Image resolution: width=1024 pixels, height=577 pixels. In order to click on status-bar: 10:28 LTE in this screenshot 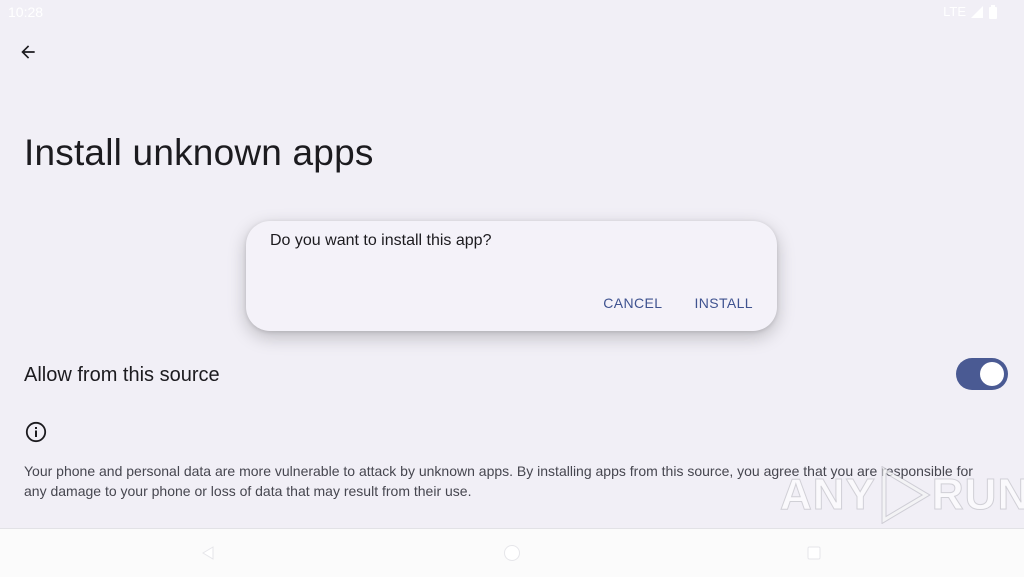, I will do `click(512, 12)`.